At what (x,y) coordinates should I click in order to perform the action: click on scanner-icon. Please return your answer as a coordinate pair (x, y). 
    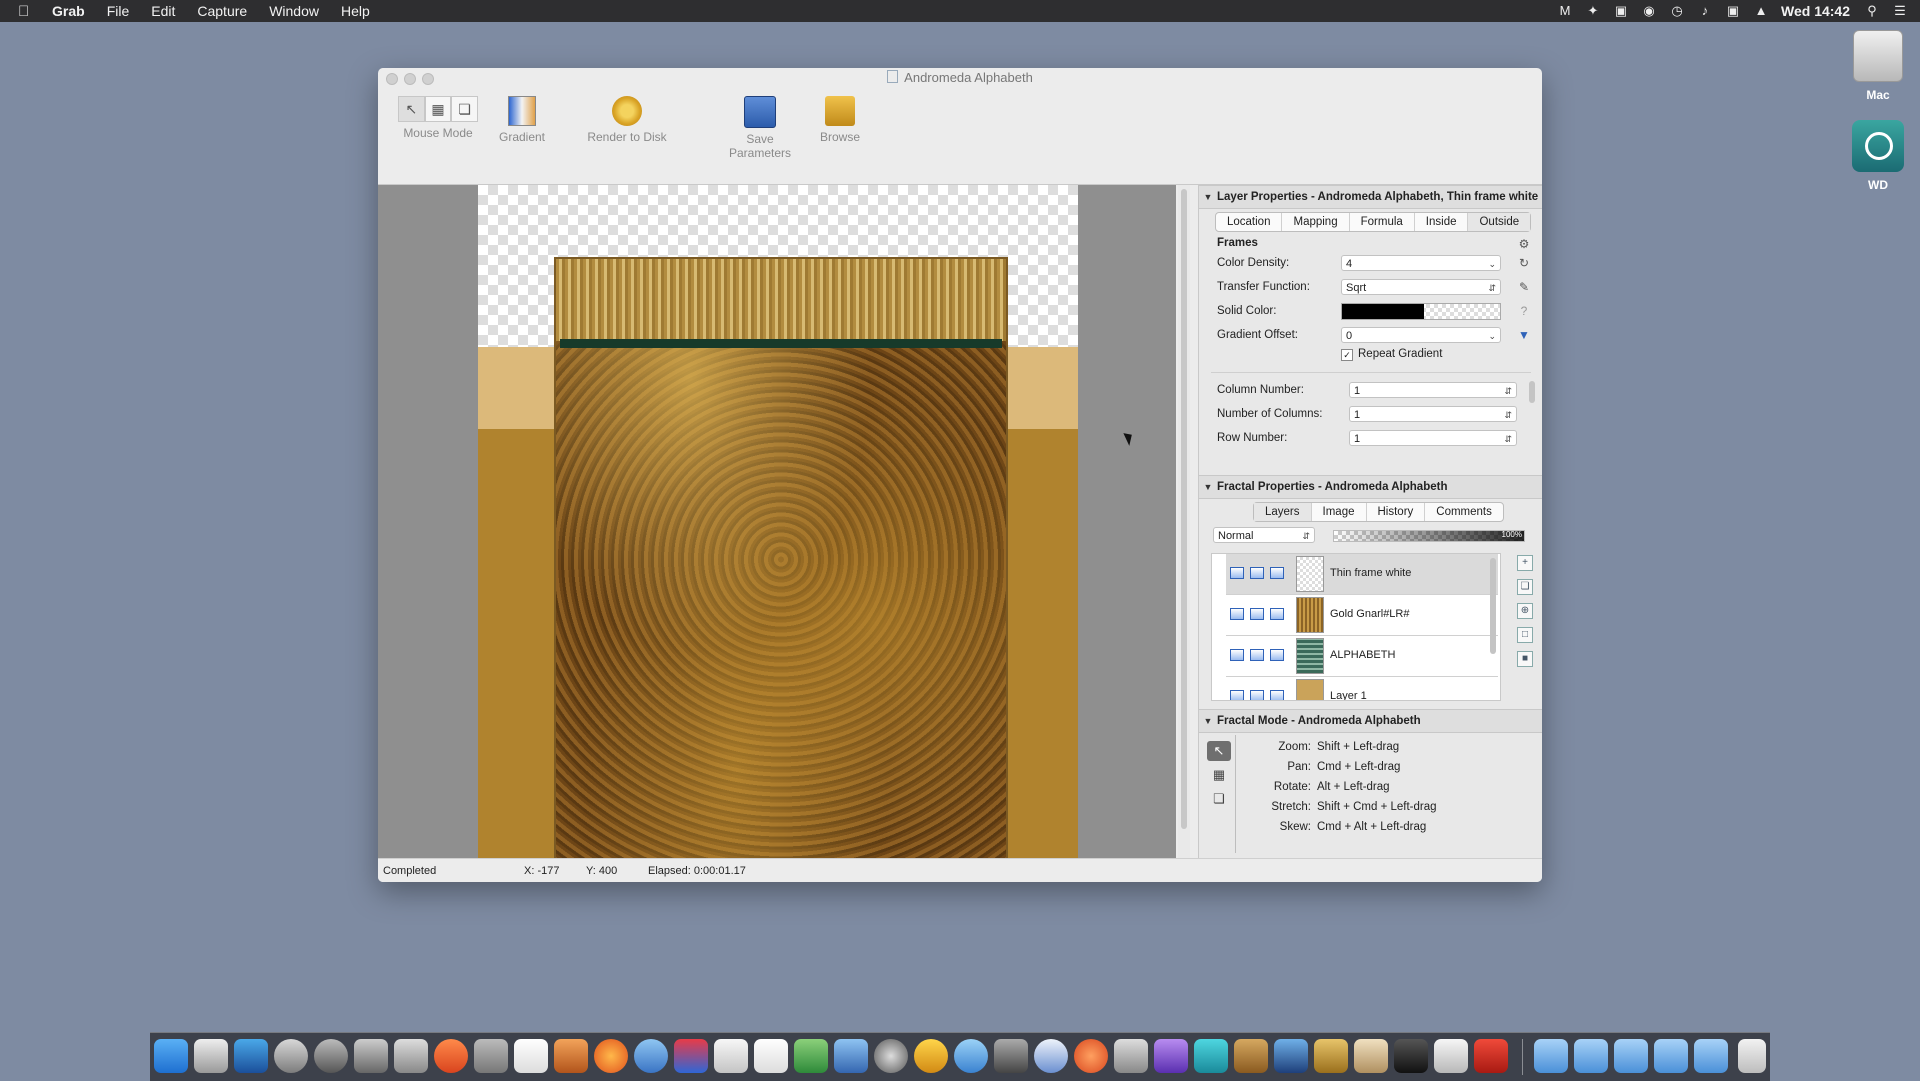
    Looking at the image, I should click on (251, 1056).